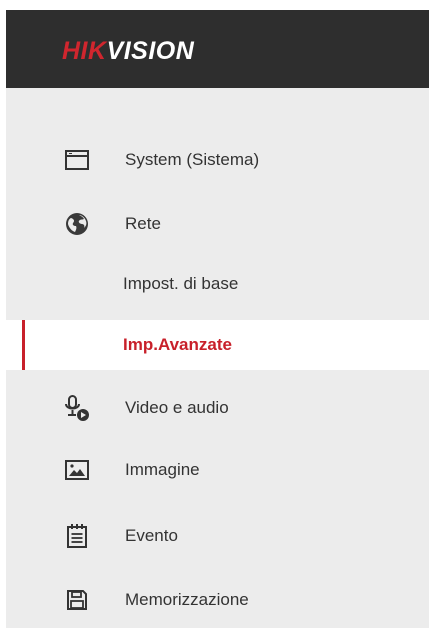 Image resolution: width=429 pixels, height=628 pixels. What do you see at coordinates (192, 159) in the screenshot?
I see `sidebar-item-label: System (Sistema)` at bounding box center [192, 159].